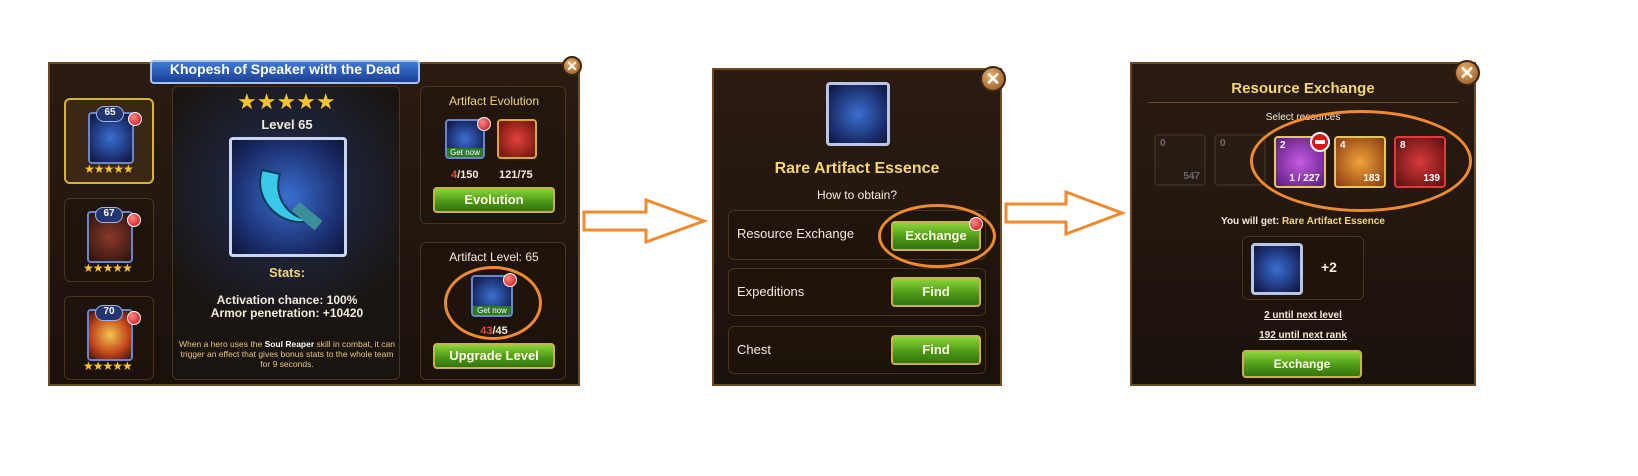 This screenshot has width=1638, height=476. What do you see at coordinates (286, 101) in the screenshot?
I see `big-stars: ★★★★★` at bounding box center [286, 101].